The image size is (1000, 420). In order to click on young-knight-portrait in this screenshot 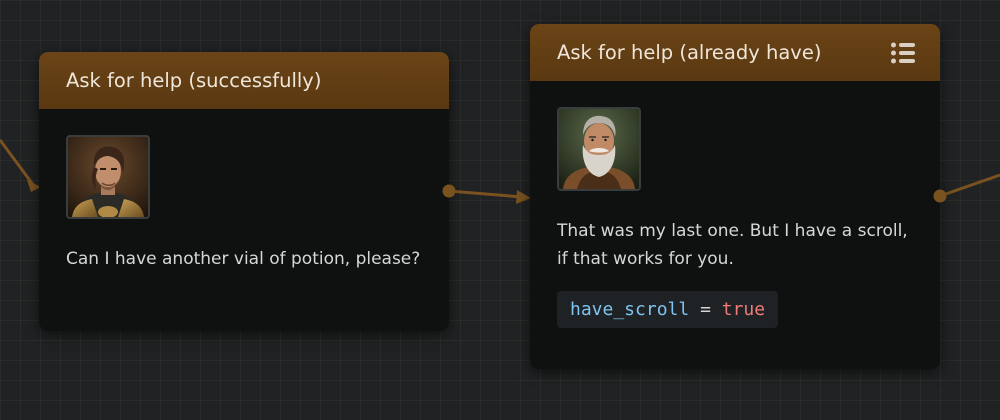, I will do `click(108, 177)`.